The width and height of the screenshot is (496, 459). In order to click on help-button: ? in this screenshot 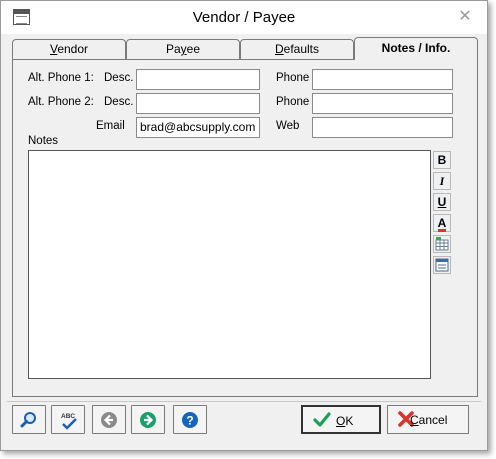, I will do `click(190, 419)`.